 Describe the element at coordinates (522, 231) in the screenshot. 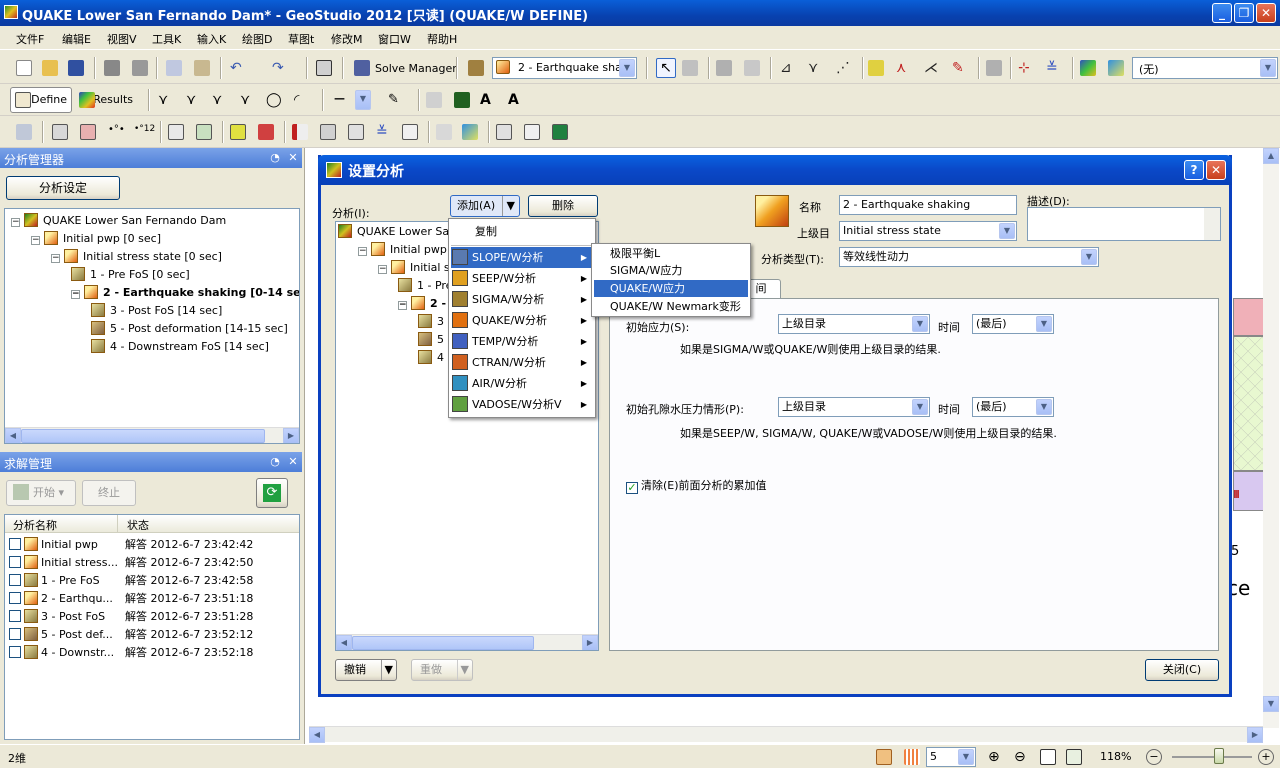

I see `menu-copy: 复制` at that location.